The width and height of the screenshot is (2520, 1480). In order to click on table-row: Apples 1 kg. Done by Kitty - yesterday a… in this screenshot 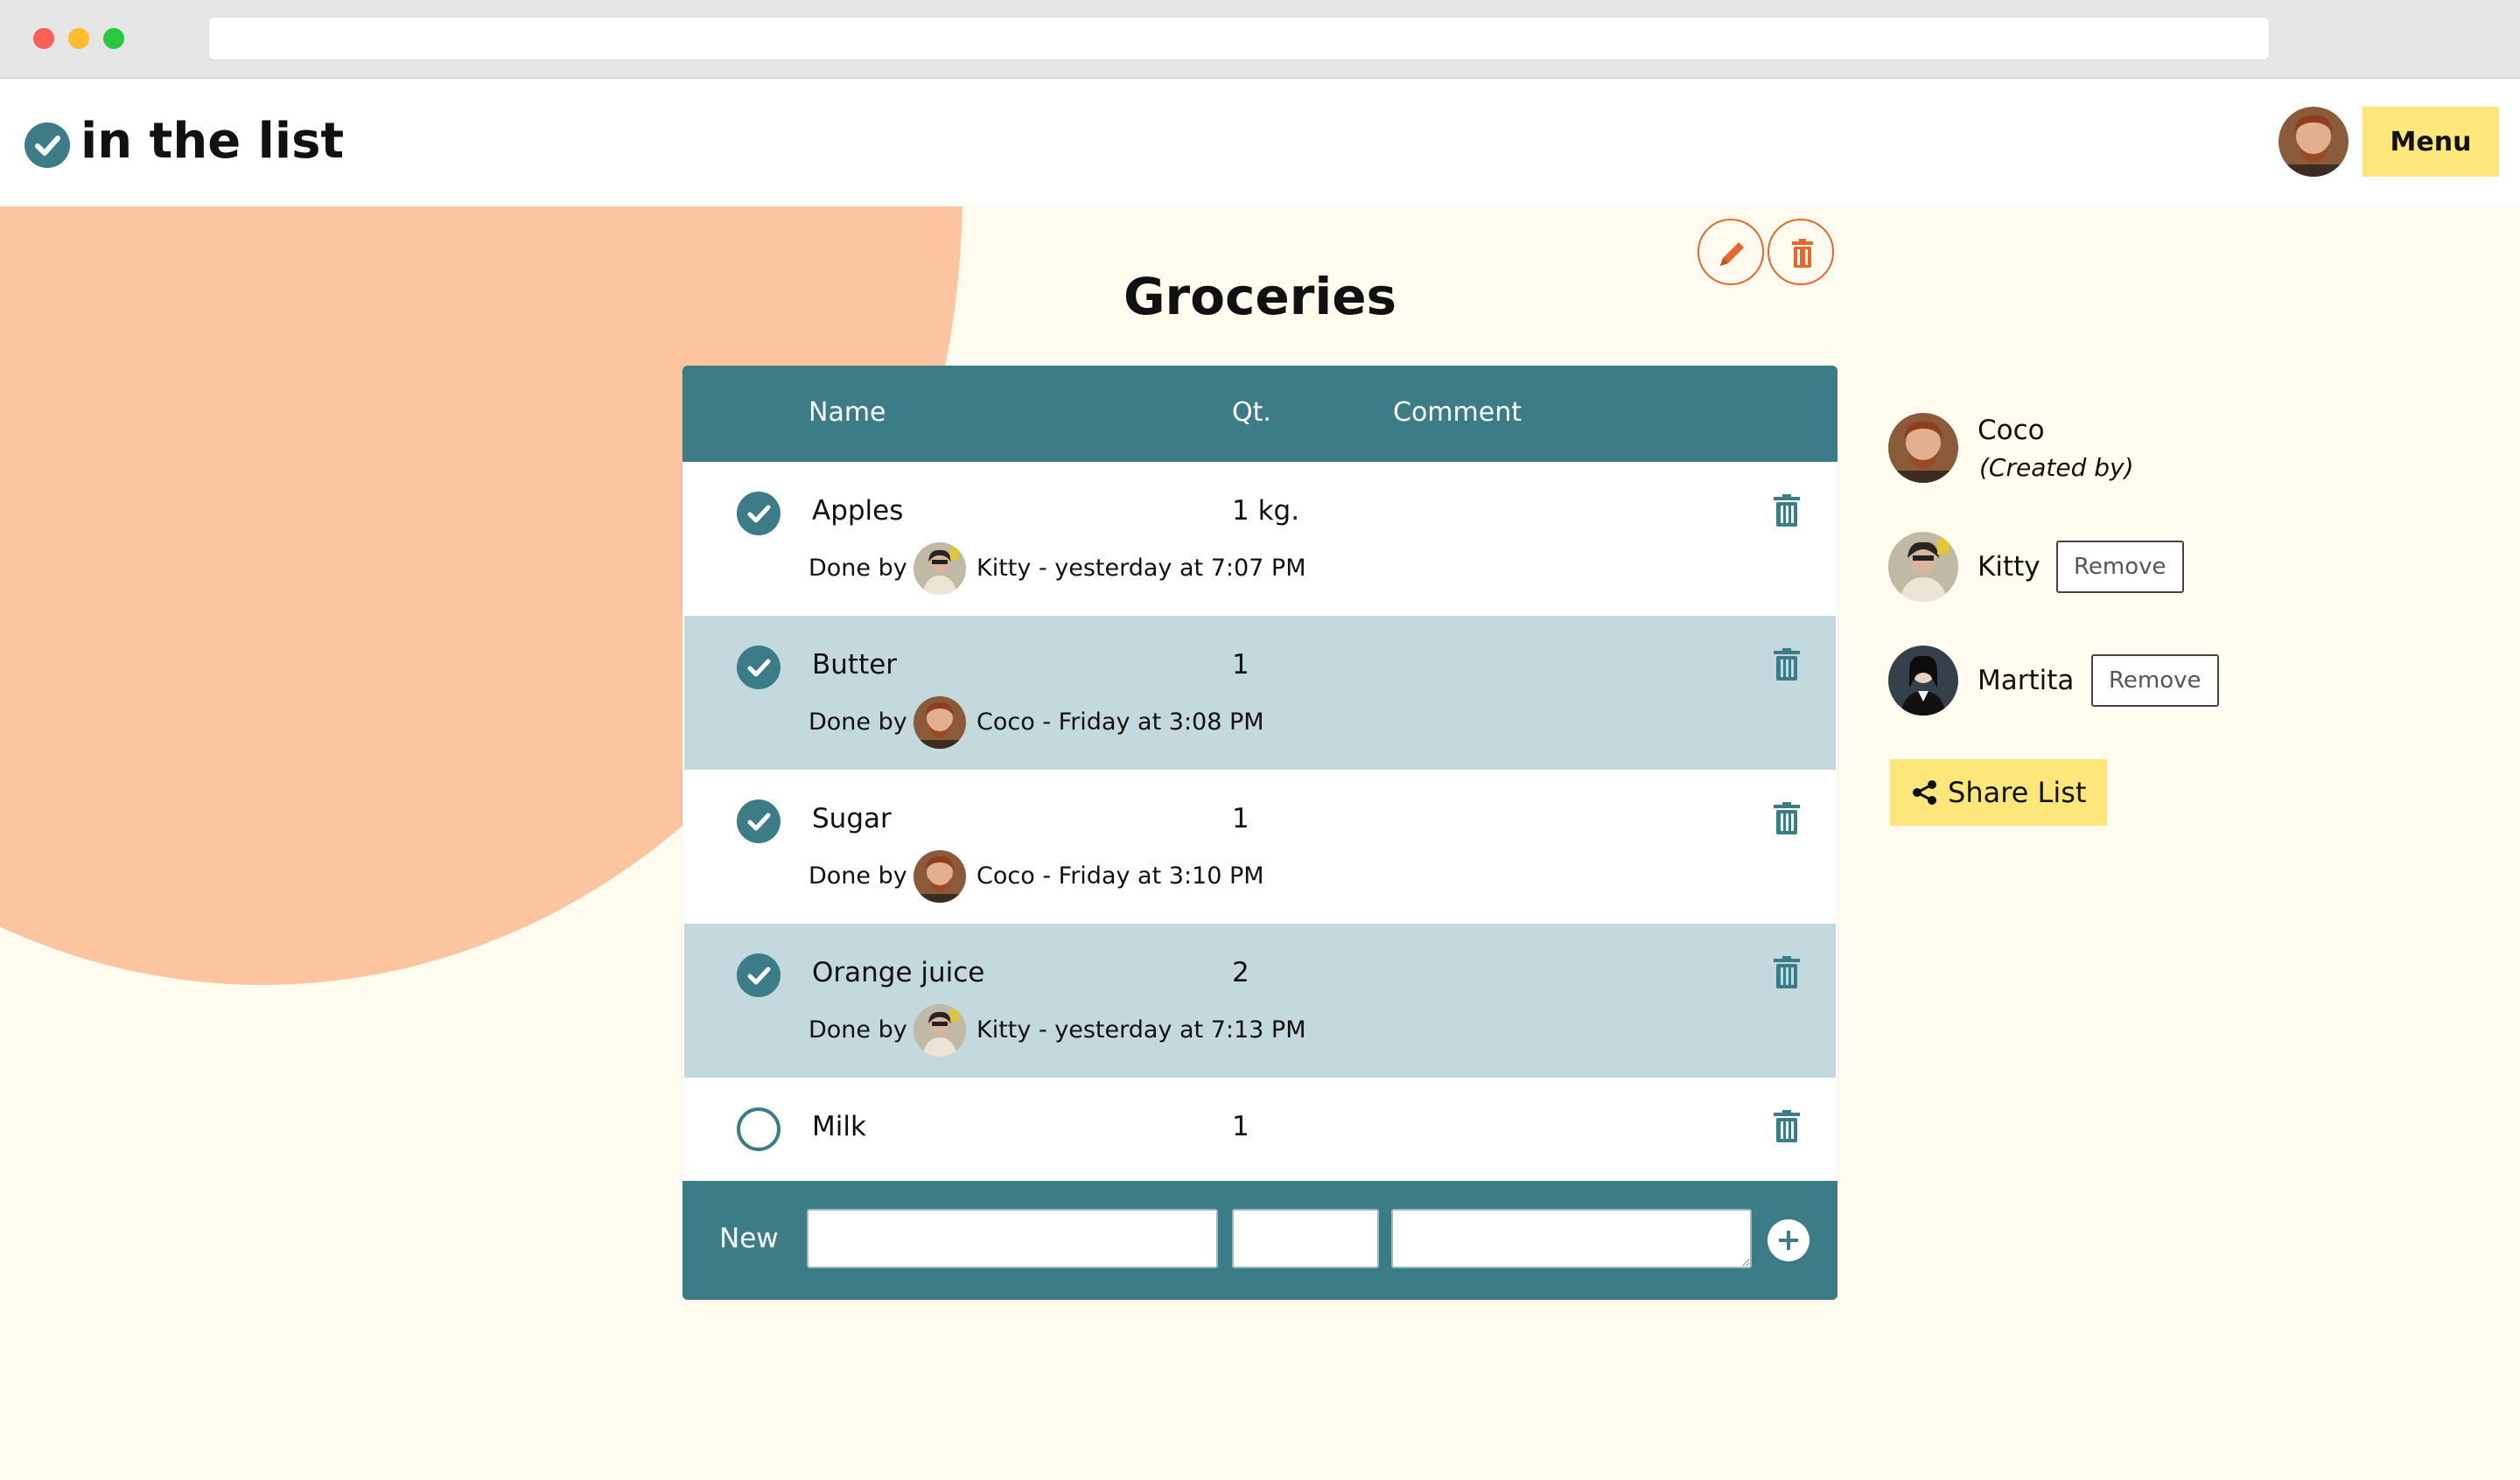, I will do `click(1260, 539)`.